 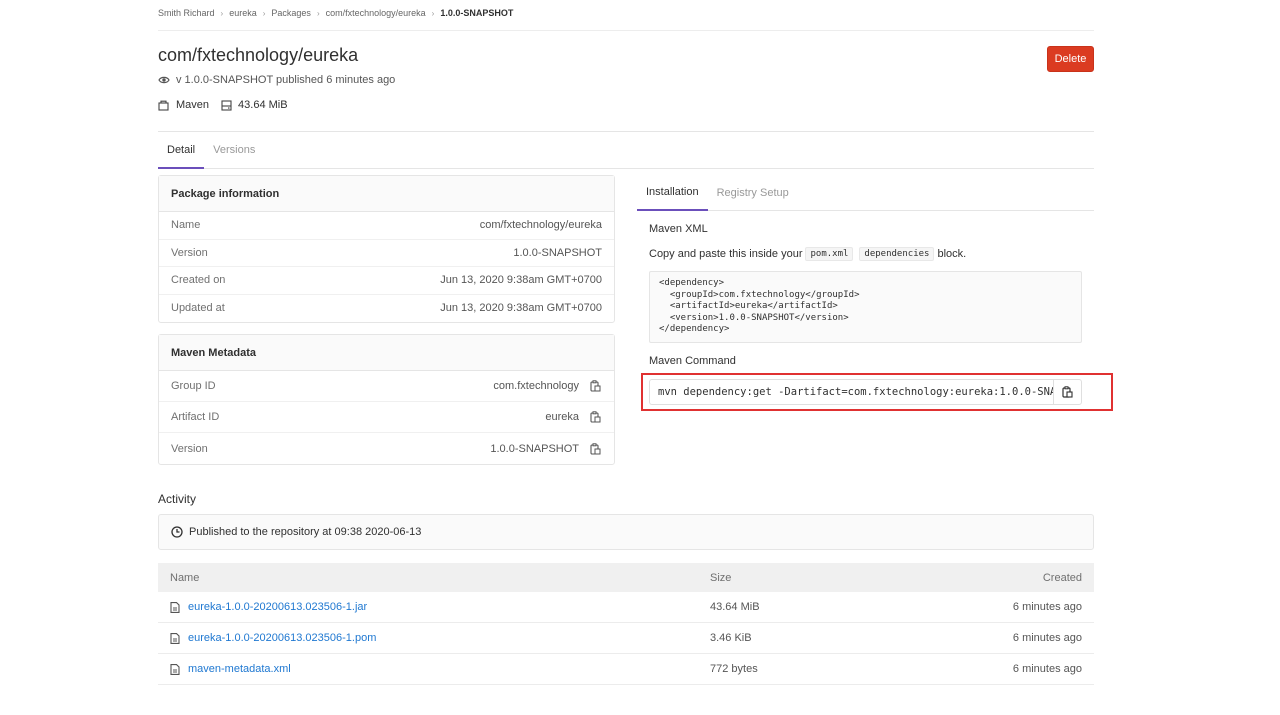 What do you see at coordinates (731, 638) in the screenshot?
I see `file-size: 3.46 KiB` at bounding box center [731, 638].